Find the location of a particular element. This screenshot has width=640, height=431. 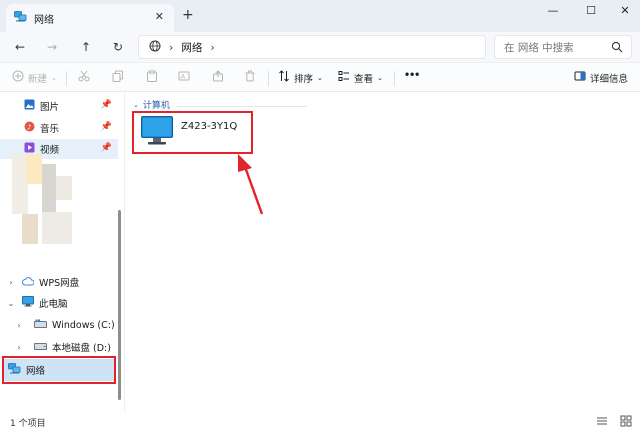

sidebar-item-label: 音乐 is located at coordinates (50, 129).